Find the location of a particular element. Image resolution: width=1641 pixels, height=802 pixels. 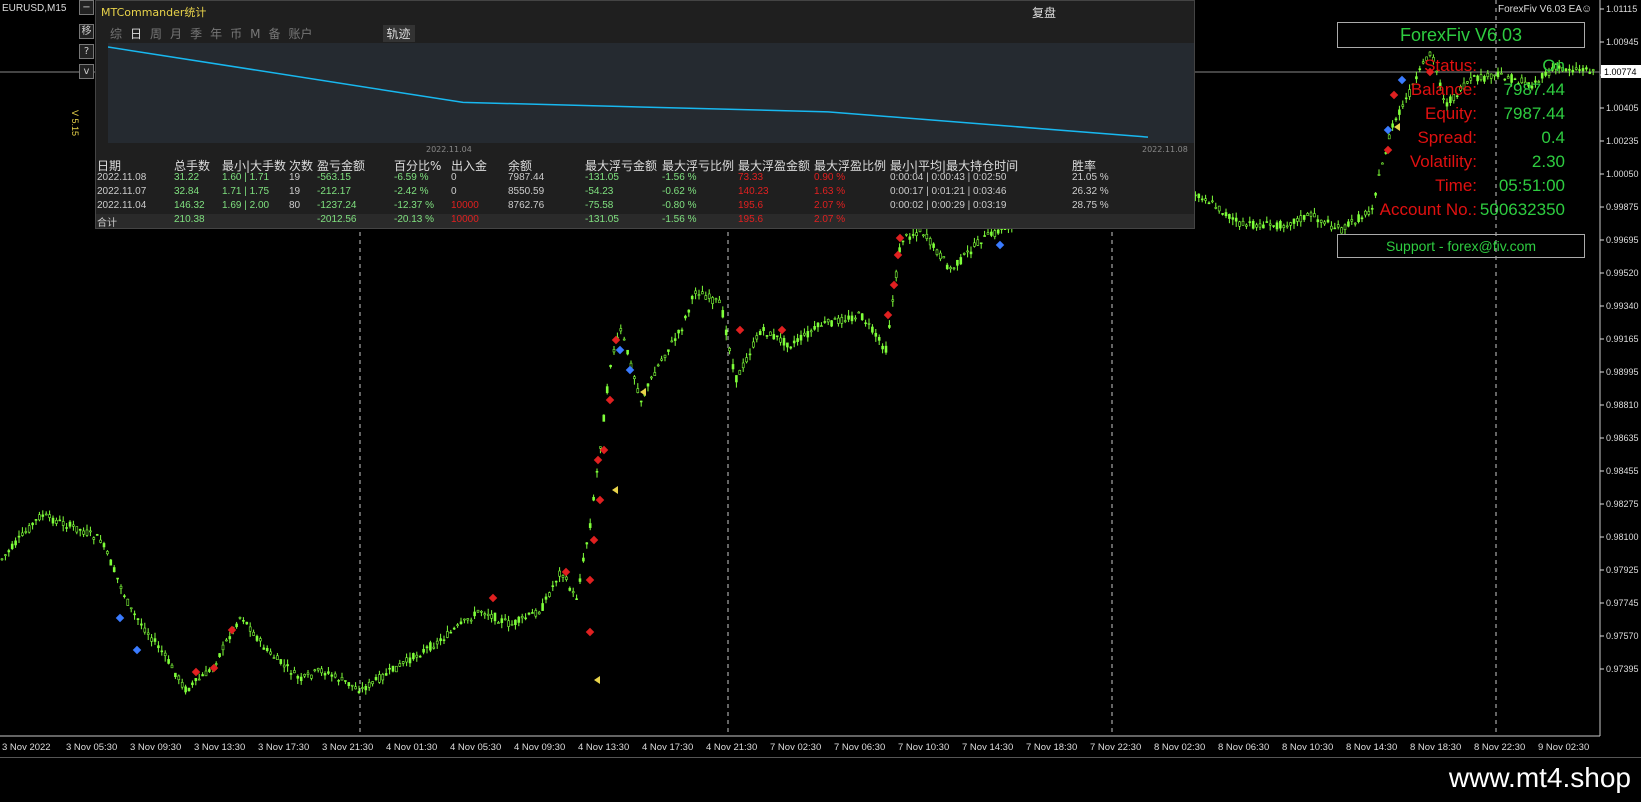

time-tick-label: 4 Nov 01:30 is located at coordinates (411, 747).